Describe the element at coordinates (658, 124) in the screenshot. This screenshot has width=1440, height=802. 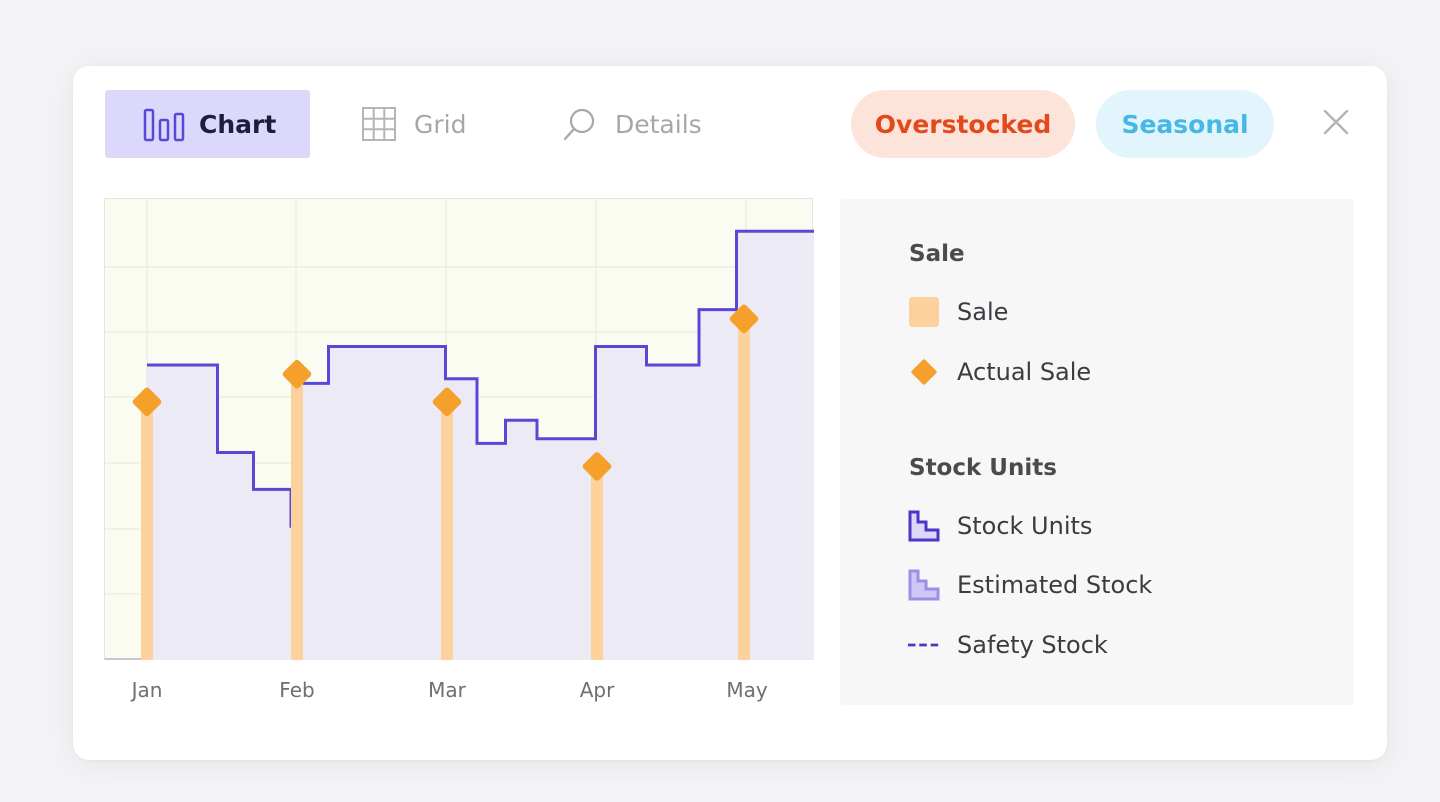
I see `tab-details-label: Details` at that location.